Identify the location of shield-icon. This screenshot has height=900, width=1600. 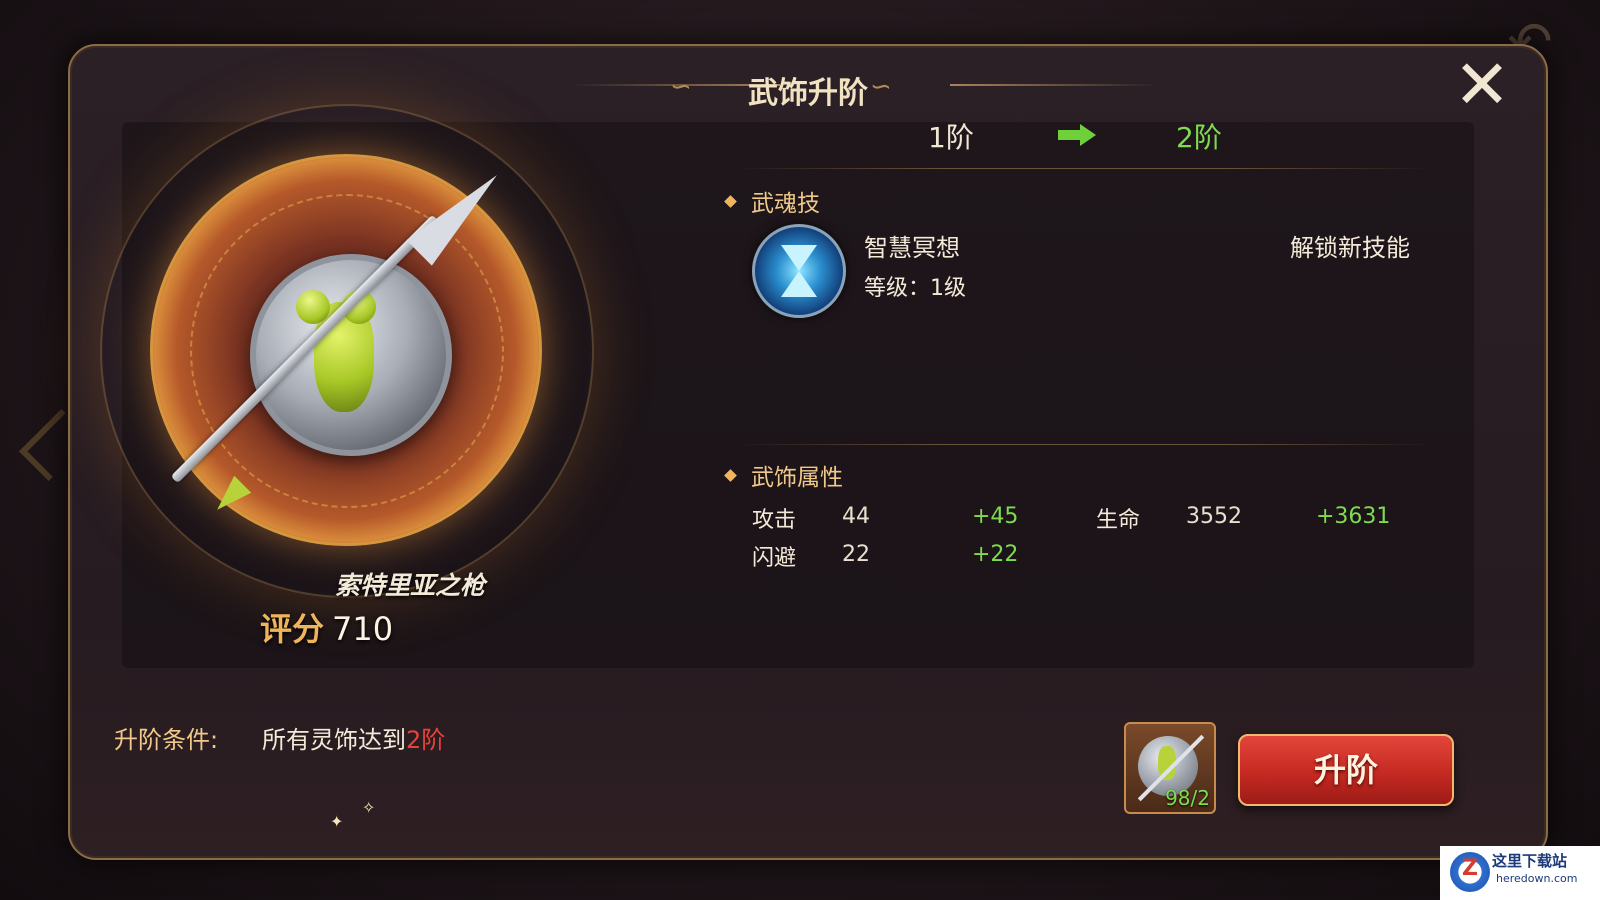
(351, 355).